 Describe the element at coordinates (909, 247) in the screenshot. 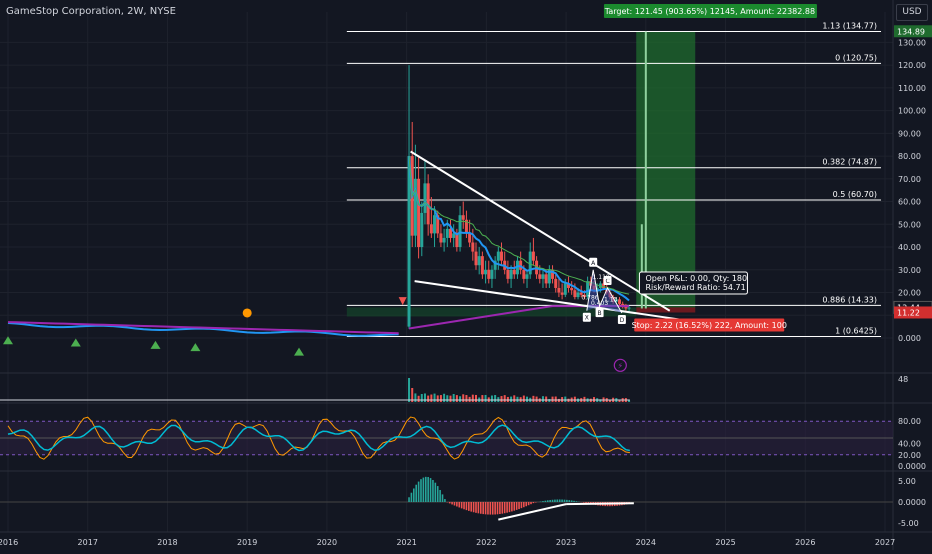

I see `y-tick-label: 40.00` at that location.